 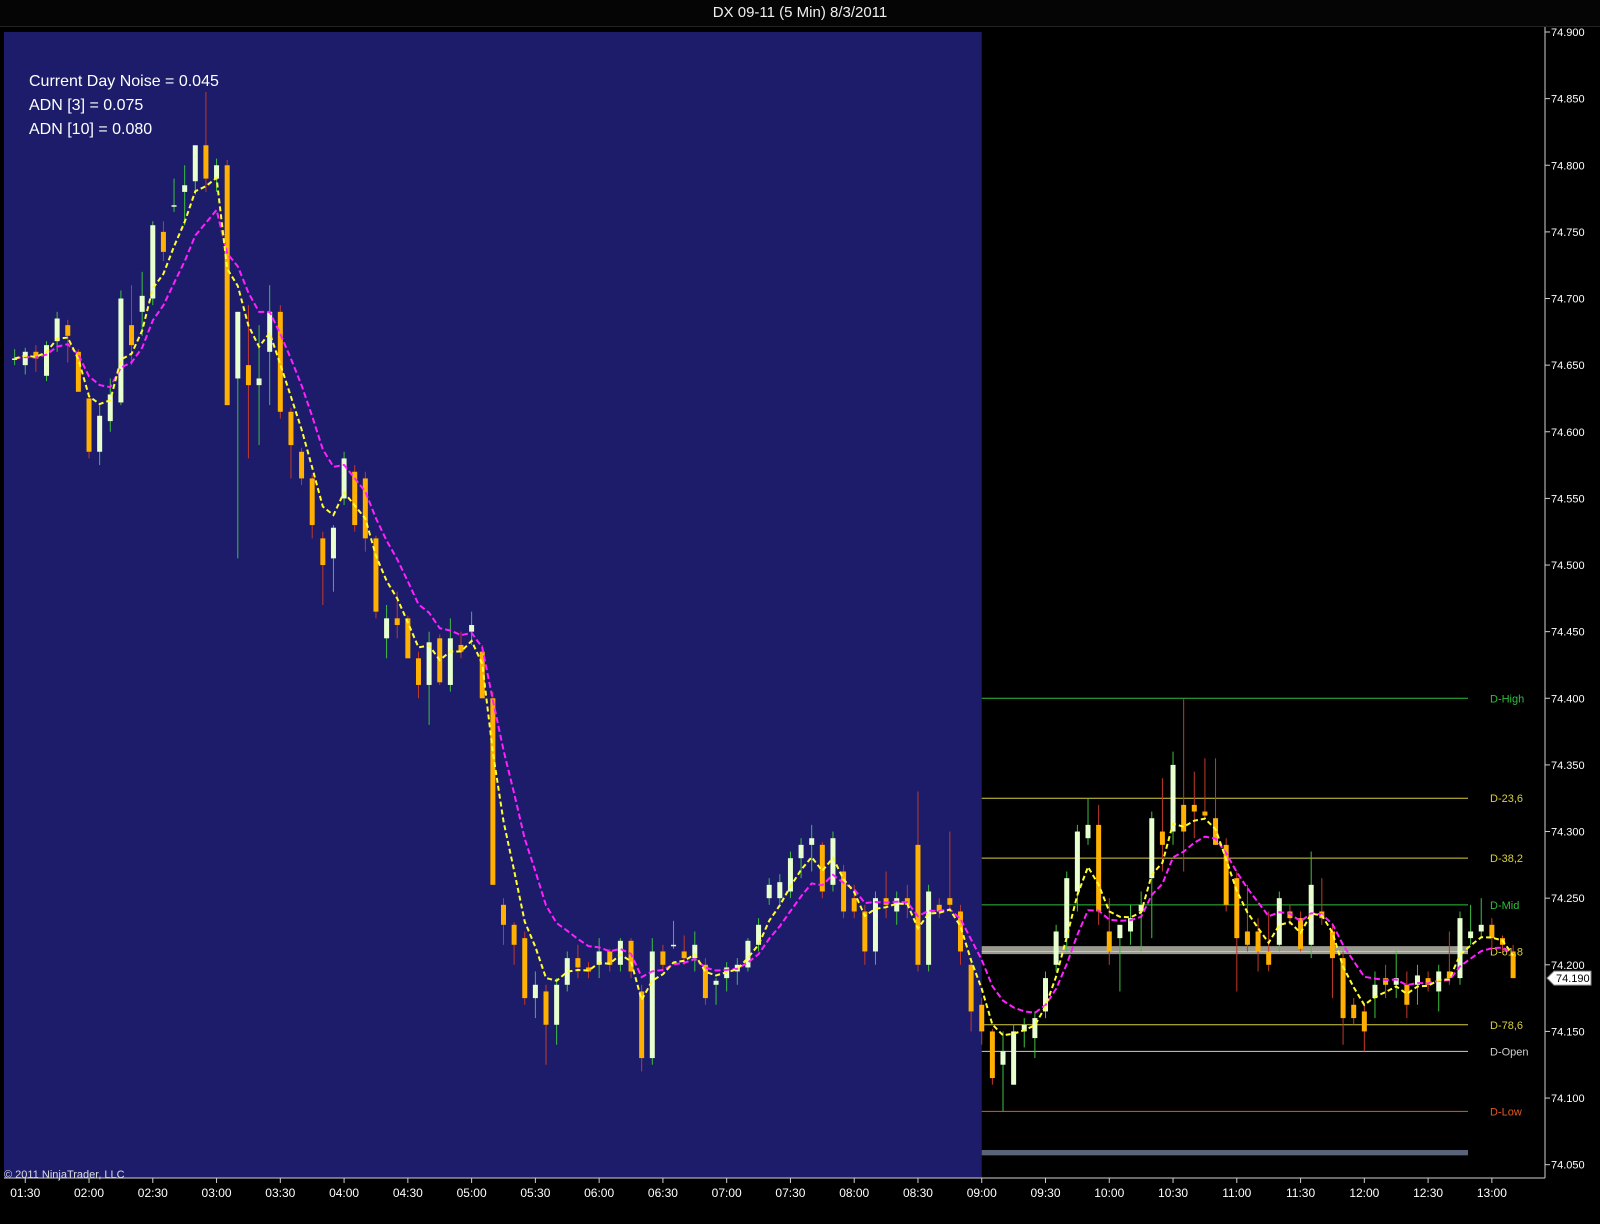 I want to click on adn-3: ADN [3] = 0.075, so click(x=86, y=105).